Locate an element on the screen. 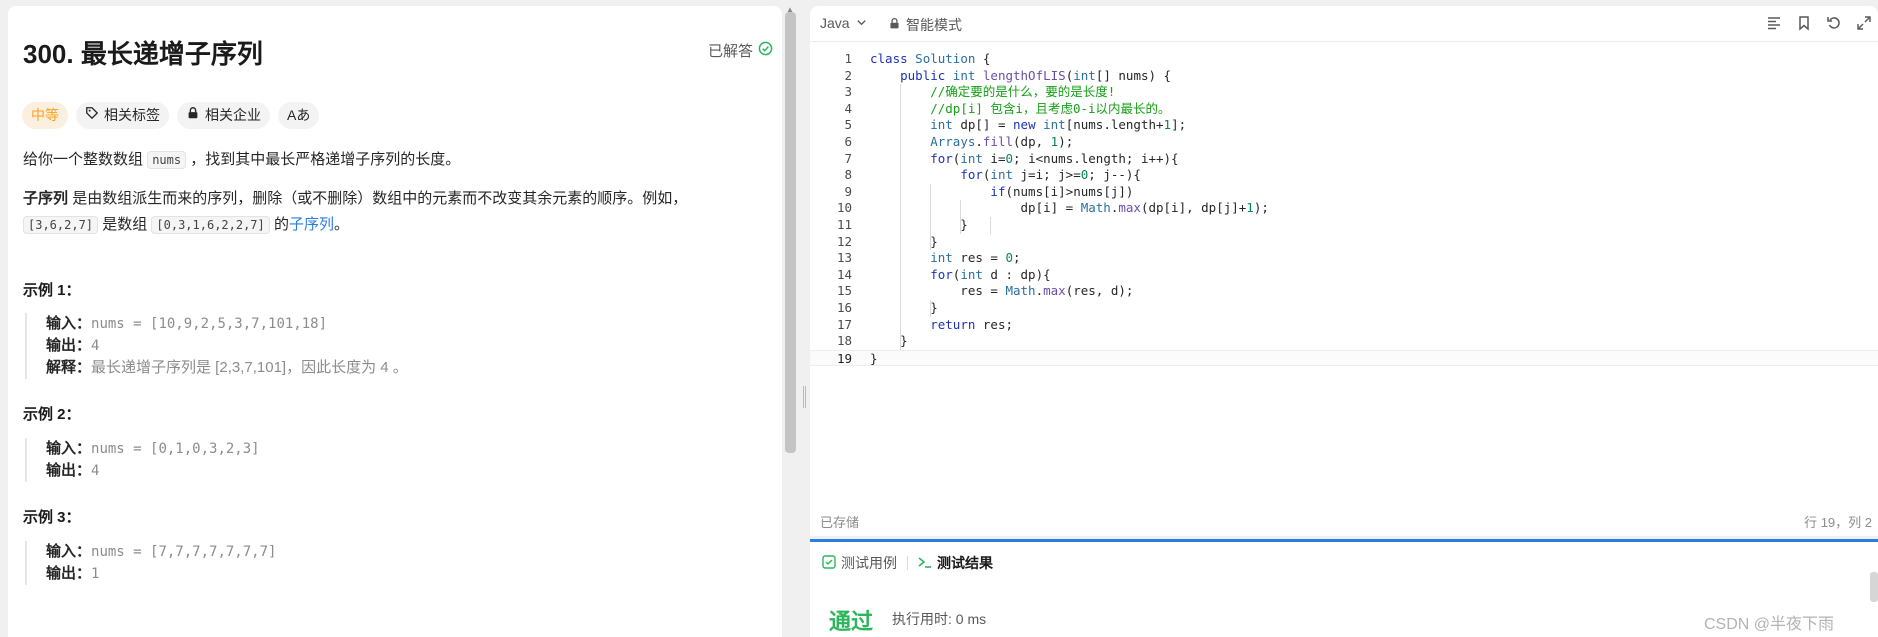  problem-description: 给你一个整数数组 nums ，找到其中最长严格递增子序列的长度。 is located at coordinates (242, 160).